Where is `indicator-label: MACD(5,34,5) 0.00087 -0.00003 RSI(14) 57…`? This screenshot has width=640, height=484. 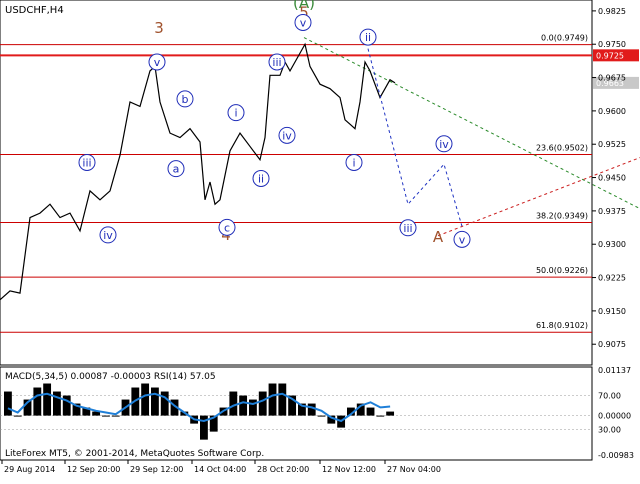 indicator-label: MACD(5,34,5) 0.00087 -0.00003 RSI(14) 57… is located at coordinates (110, 377).